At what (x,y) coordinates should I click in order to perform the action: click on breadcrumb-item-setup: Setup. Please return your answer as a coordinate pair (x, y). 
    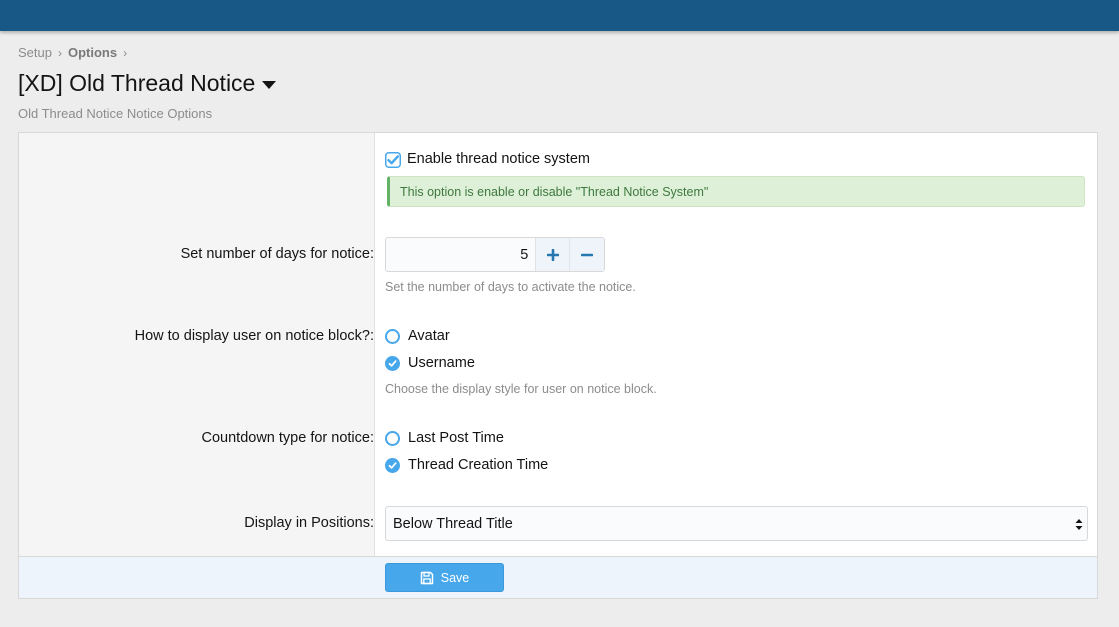
    Looking at the image, I should click on (35, 52).